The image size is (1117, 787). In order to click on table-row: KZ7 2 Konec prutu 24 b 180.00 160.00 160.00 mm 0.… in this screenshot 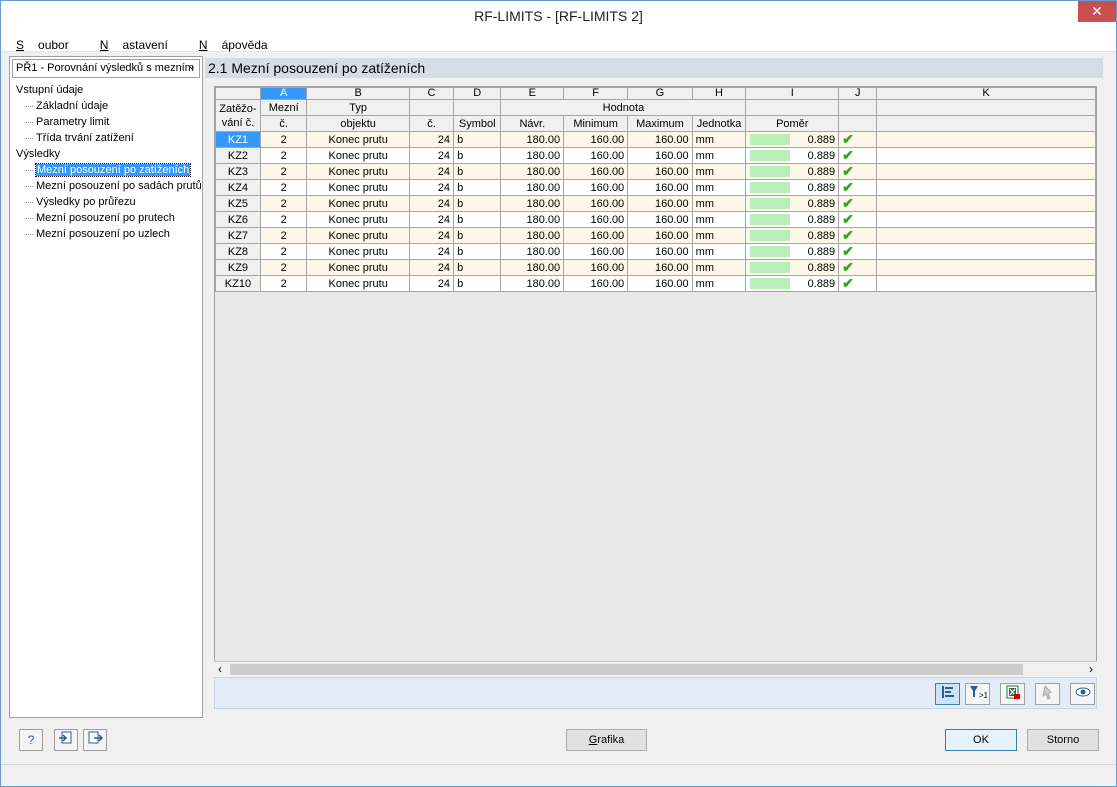, I will do `click(655, 235)`.